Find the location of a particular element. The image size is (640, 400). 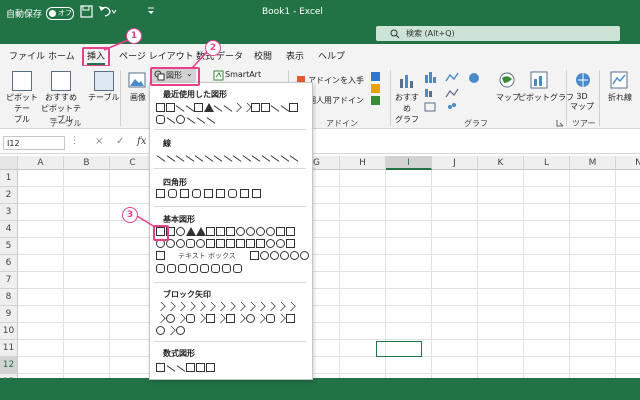

sparkline-line-icon is located at coordinates (619, 80).